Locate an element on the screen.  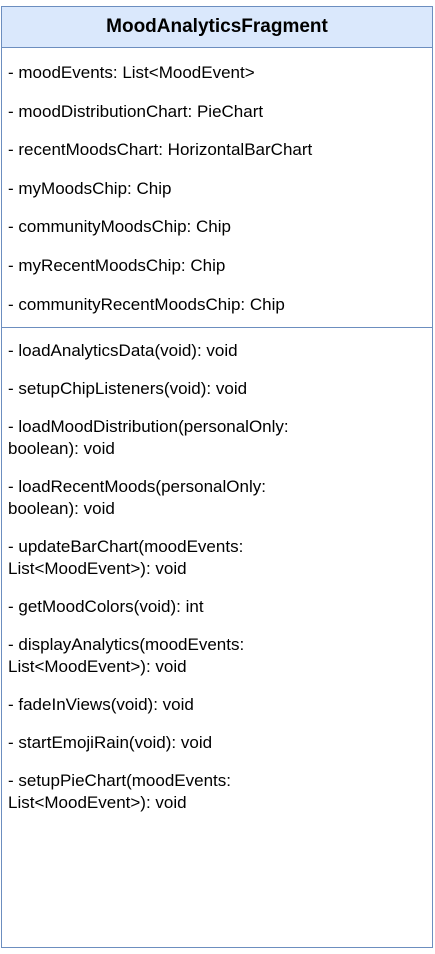
attribute-item: - moodEvents: List<MoodEvent> is located at coordinates (131, 72).